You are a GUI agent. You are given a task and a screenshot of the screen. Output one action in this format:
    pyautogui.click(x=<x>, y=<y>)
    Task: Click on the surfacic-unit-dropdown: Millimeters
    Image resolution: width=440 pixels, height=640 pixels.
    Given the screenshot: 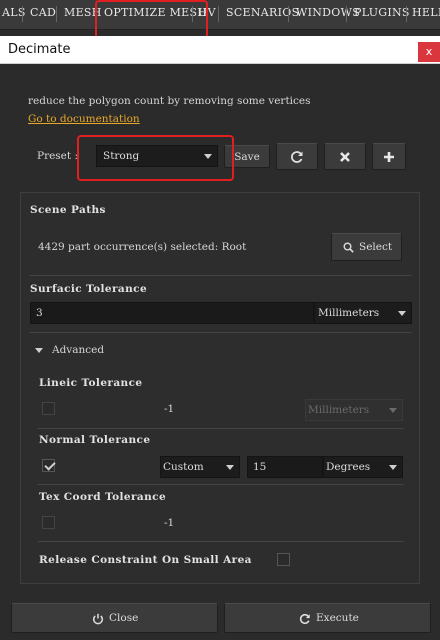 What is the action you would take?
    pyautogui.click(x=363, y=313)
    